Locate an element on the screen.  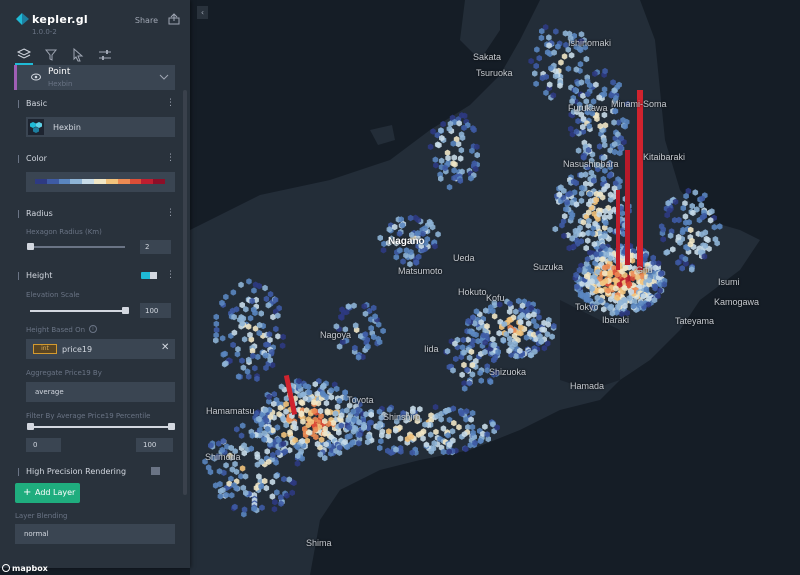
app-title: kepler.gl is located at coordinates (60, 19).